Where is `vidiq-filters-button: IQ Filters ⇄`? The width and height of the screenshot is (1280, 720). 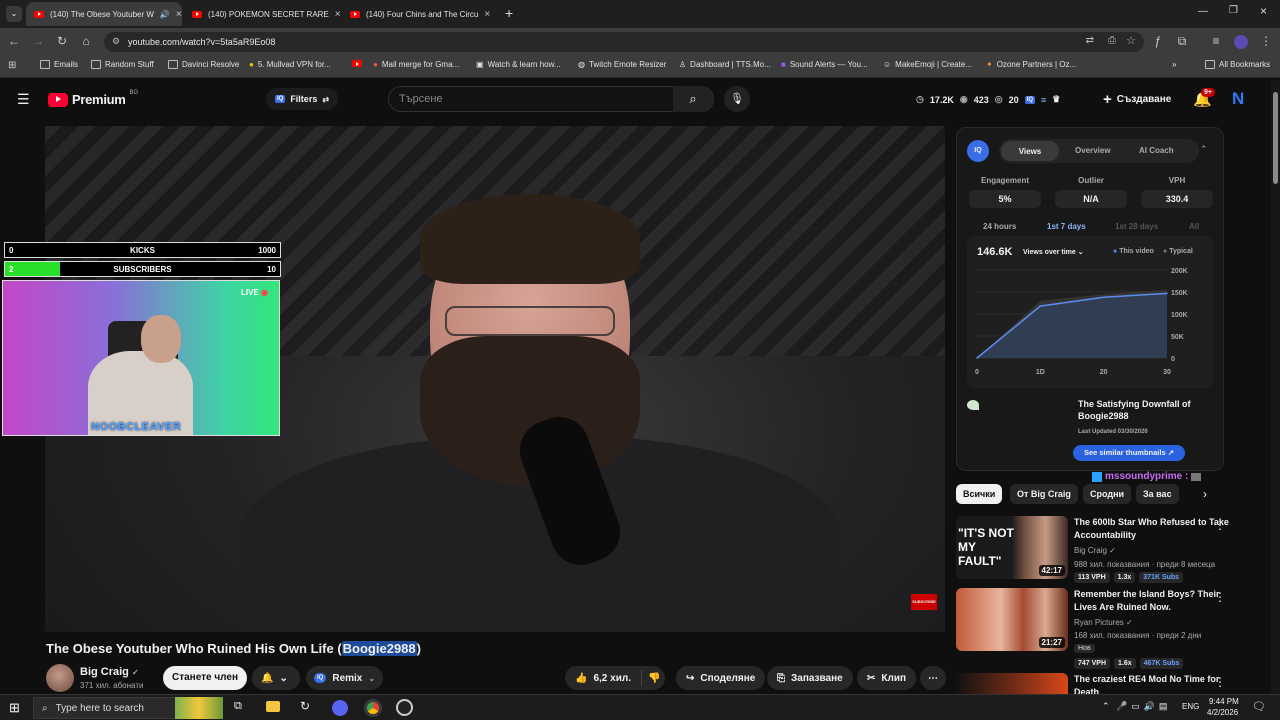
vidiq-filters-button: IQ Filters ⇄ is located at coordinates (302, 99).